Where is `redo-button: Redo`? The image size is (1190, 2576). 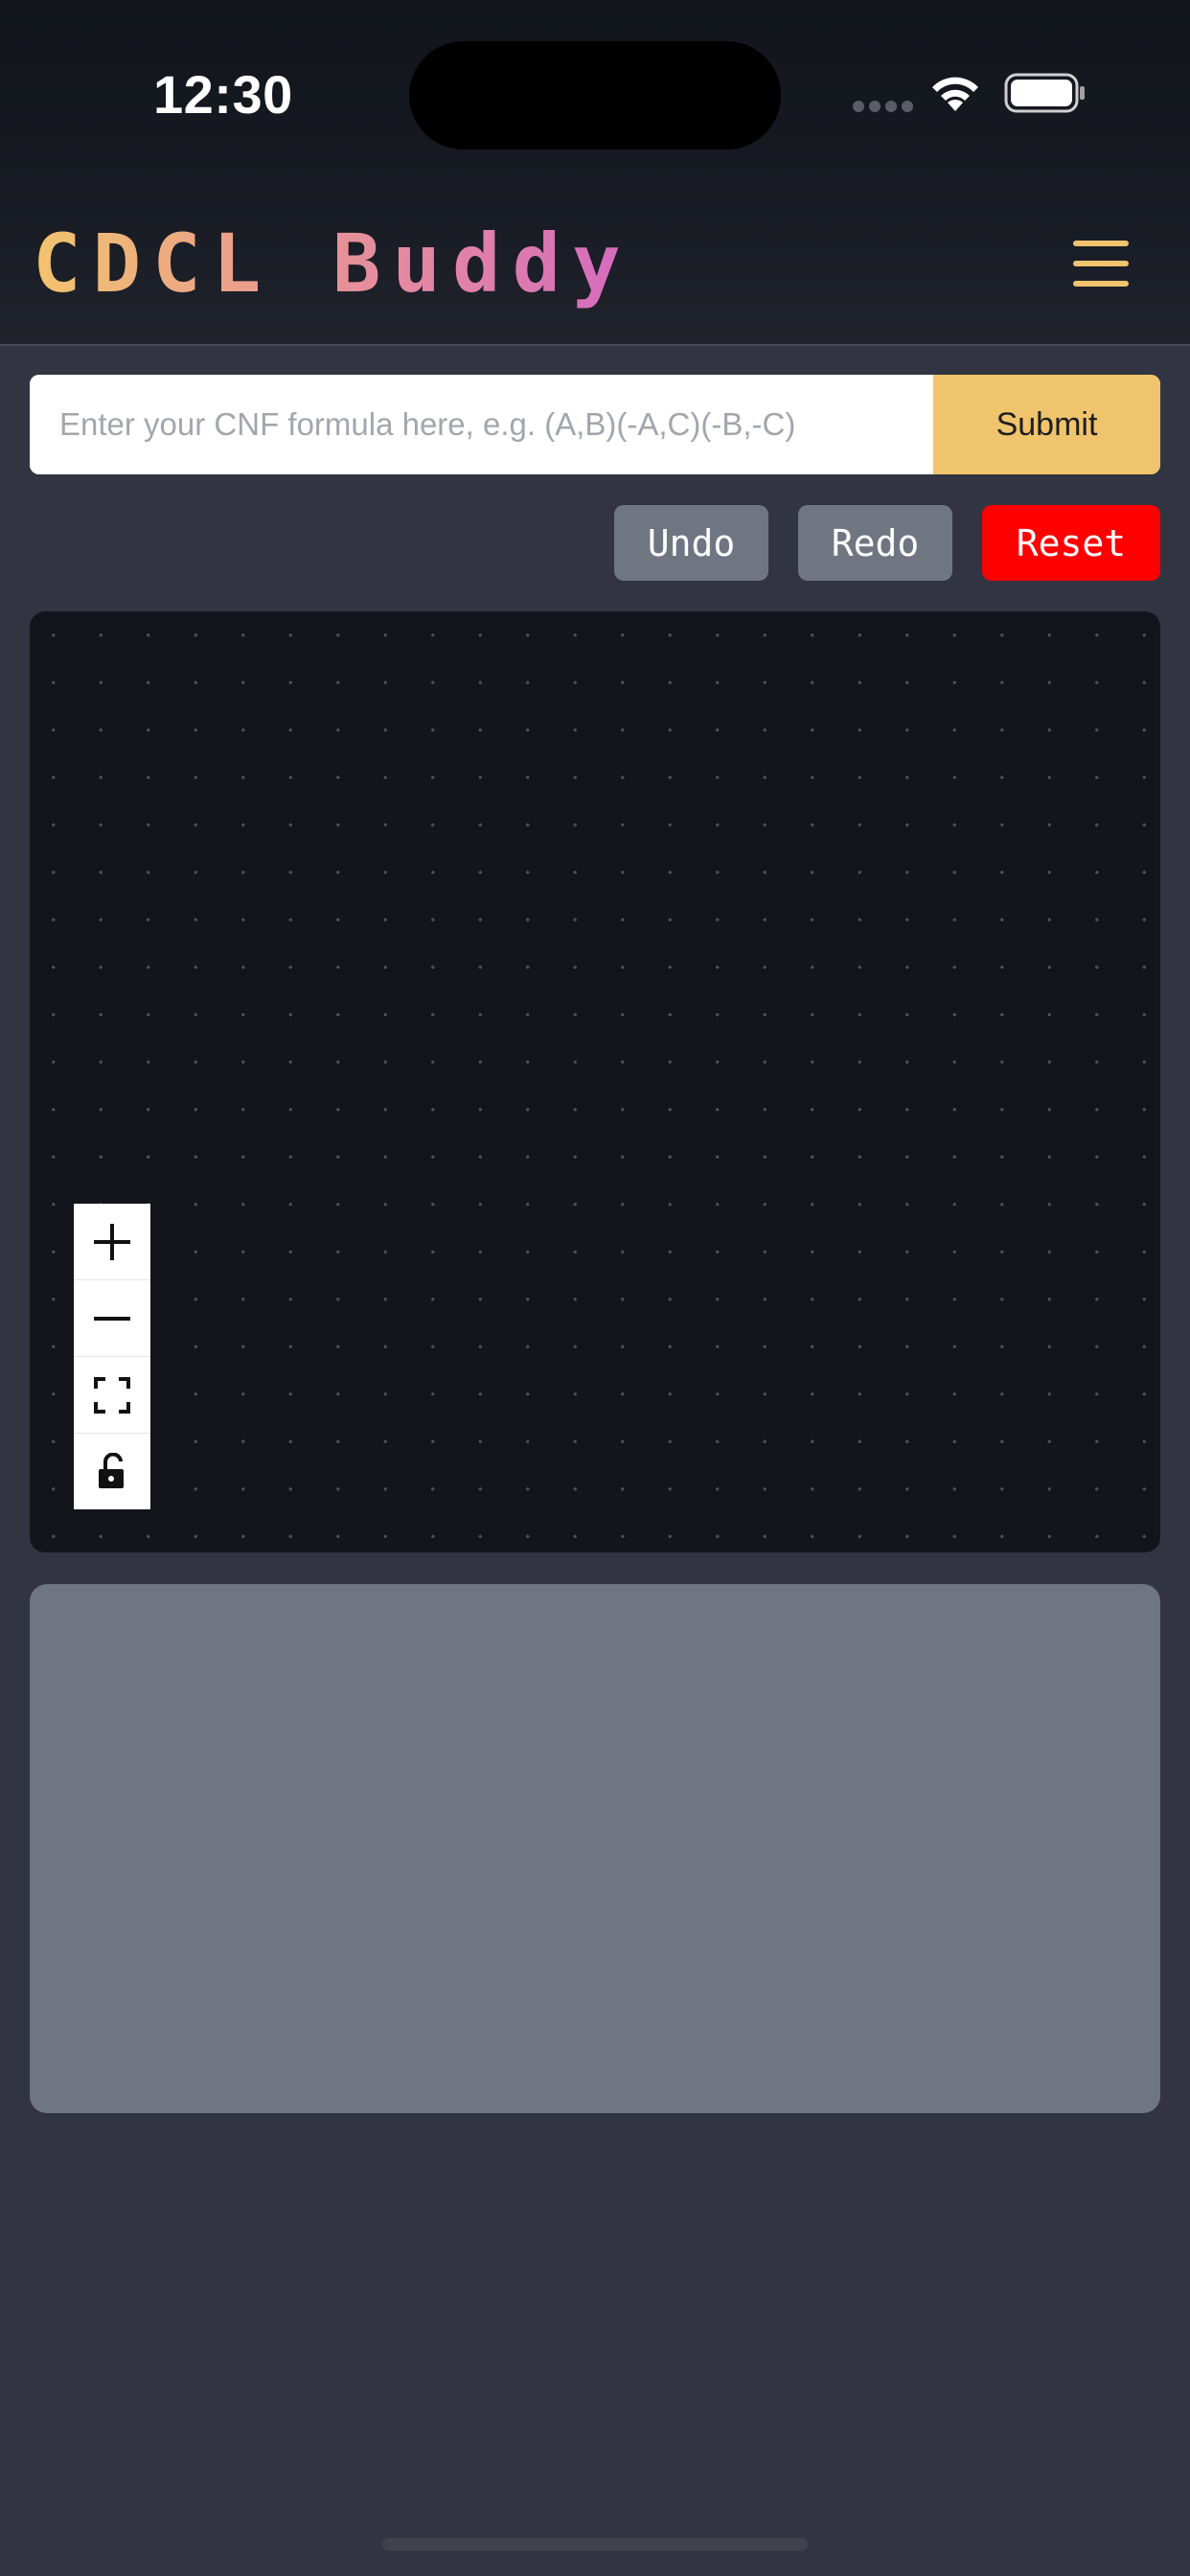
redo-button: Redo is located at coordinates (875, 543).